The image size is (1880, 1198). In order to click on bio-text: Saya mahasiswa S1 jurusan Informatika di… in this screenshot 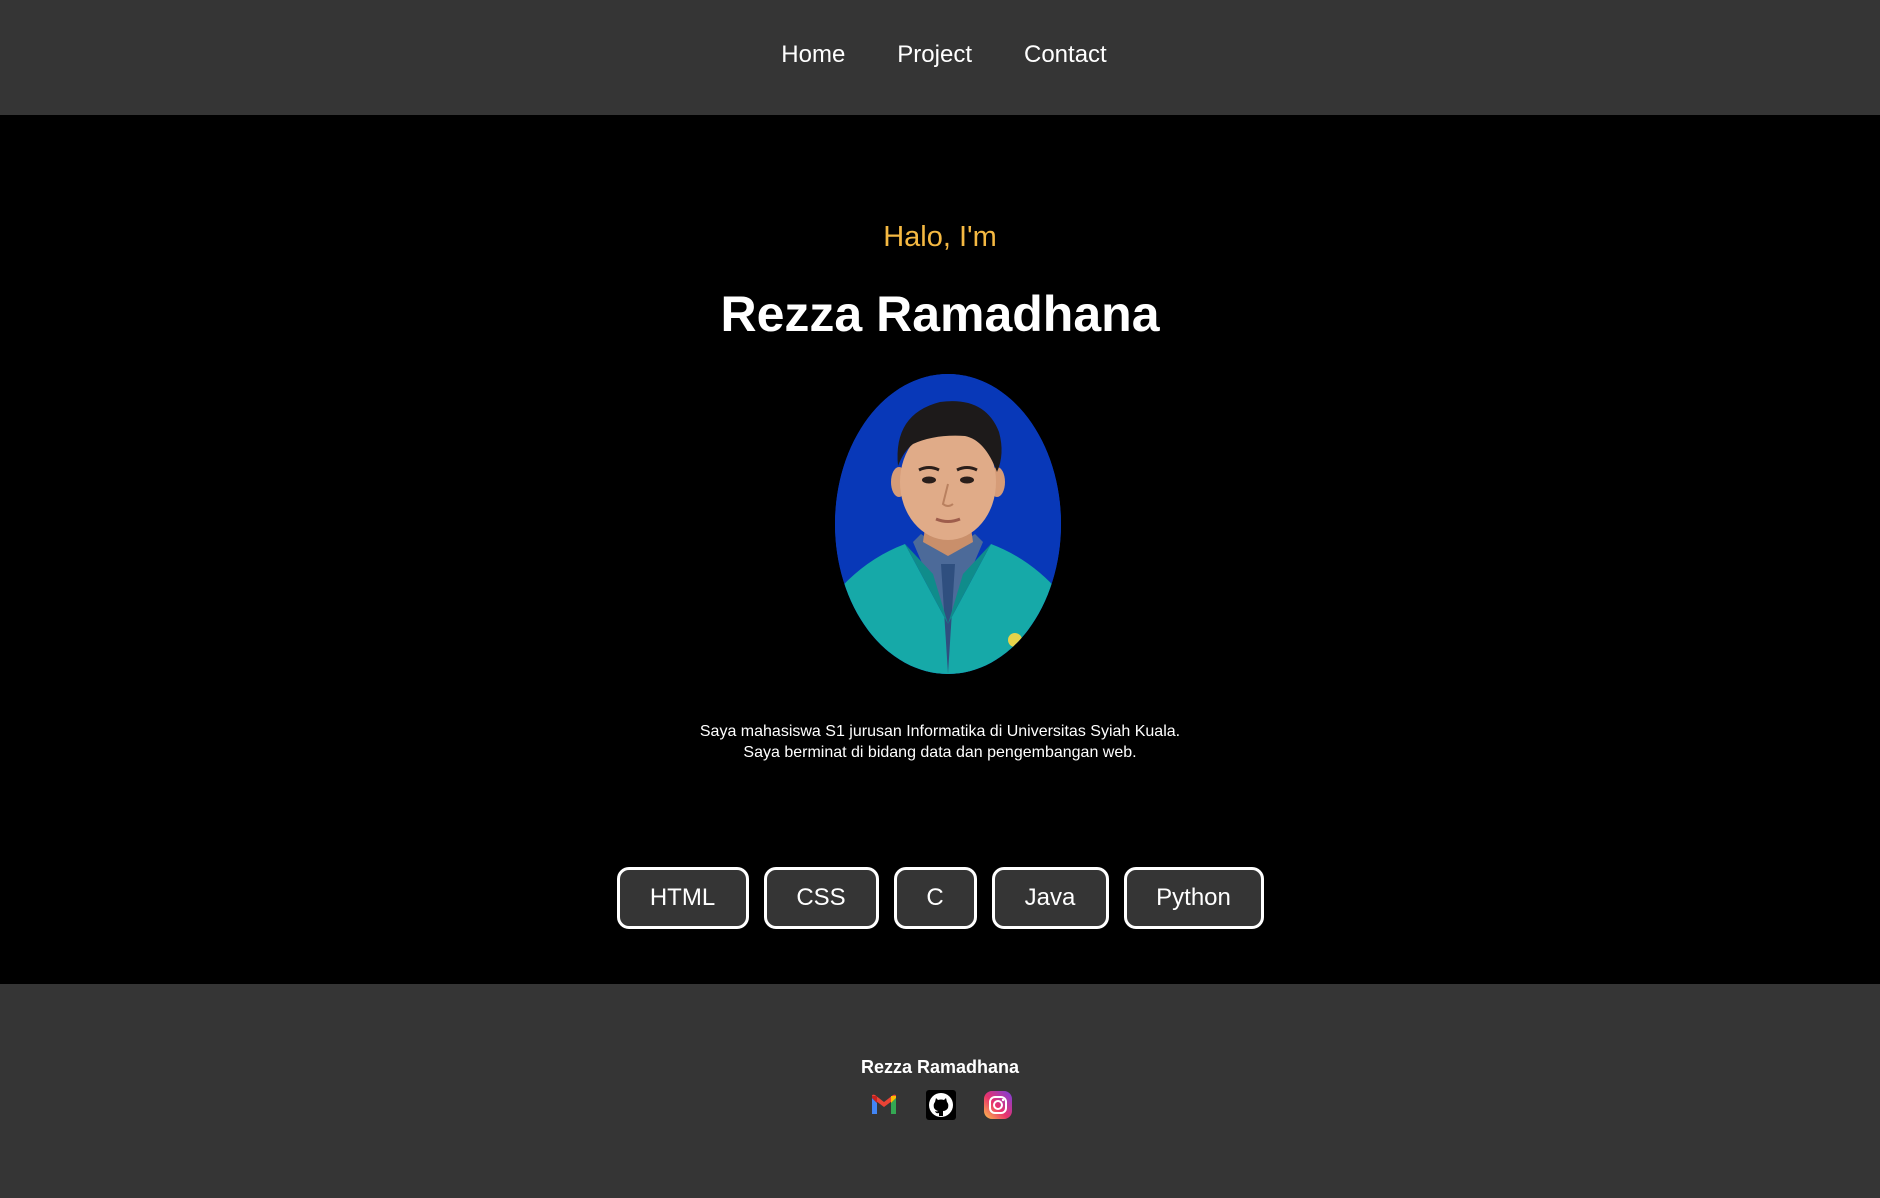, I will do `click(940, 742)`.